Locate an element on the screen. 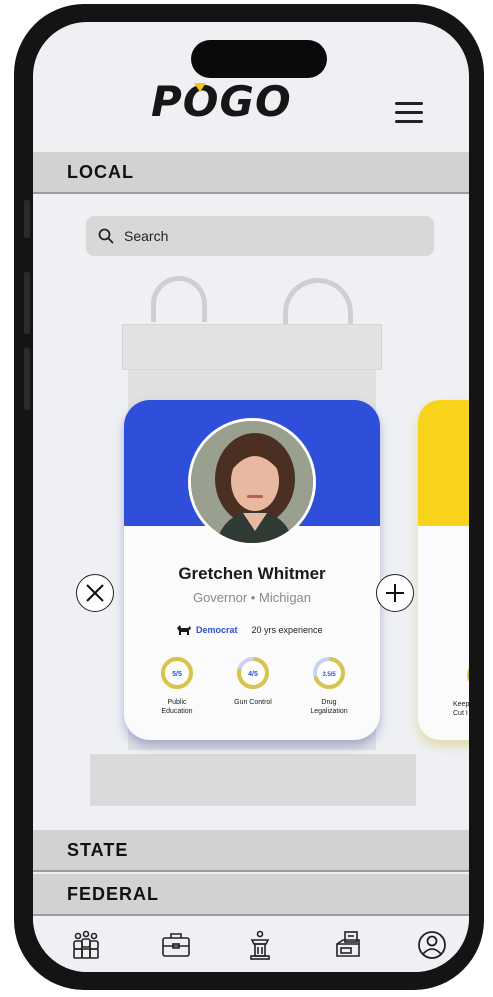  party-label: Democrat is located at coordinates (217, 630).